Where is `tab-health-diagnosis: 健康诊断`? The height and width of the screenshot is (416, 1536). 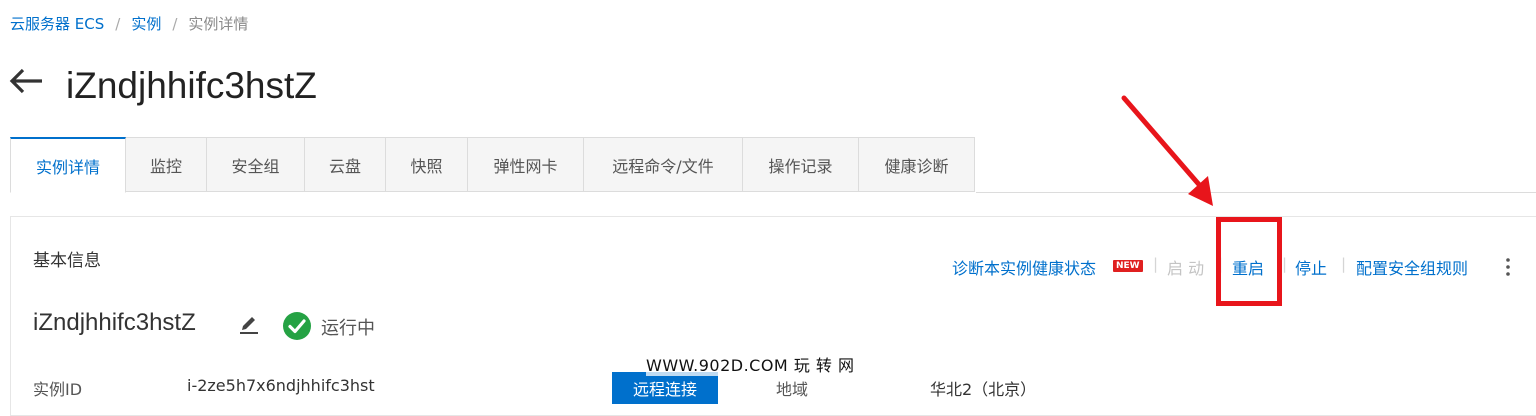 tab-health-diagnosis: 健康诊断 is located at coordinates (917, 164).